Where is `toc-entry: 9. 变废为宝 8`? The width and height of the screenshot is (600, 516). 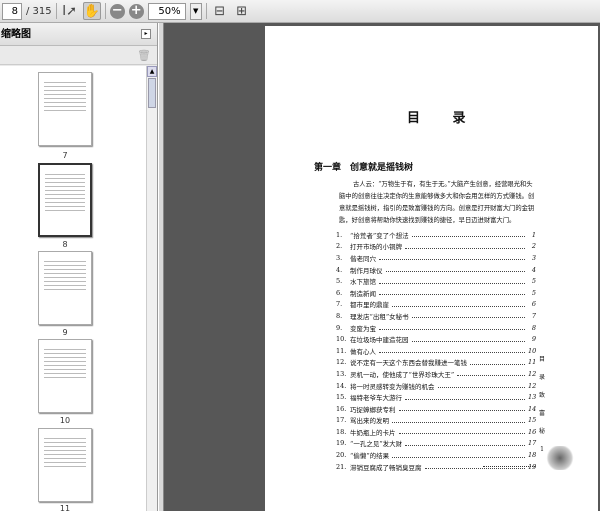 toc-entry: 9. 变废为宝 8 is located at coordinates (436, 328).